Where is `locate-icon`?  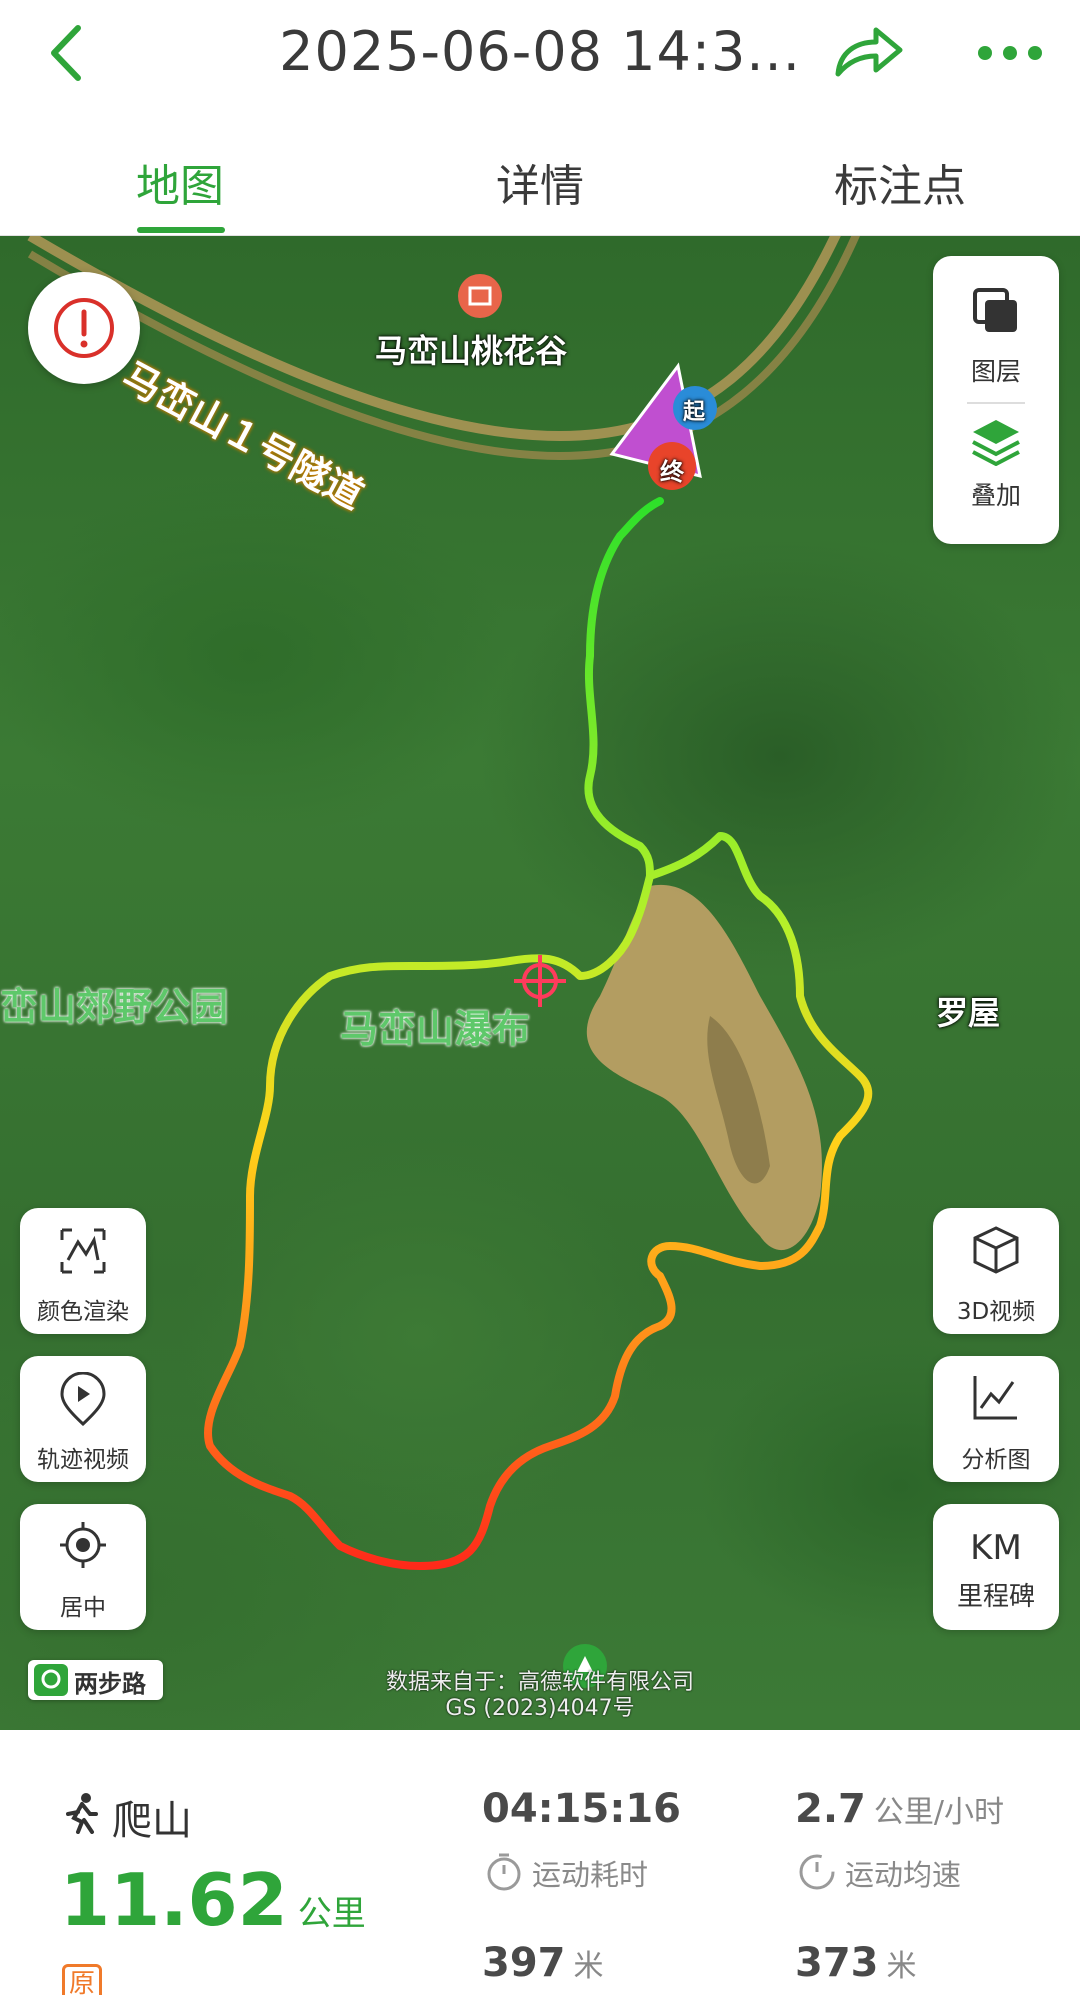 locate-icon is located at coordinates (83, 1545).